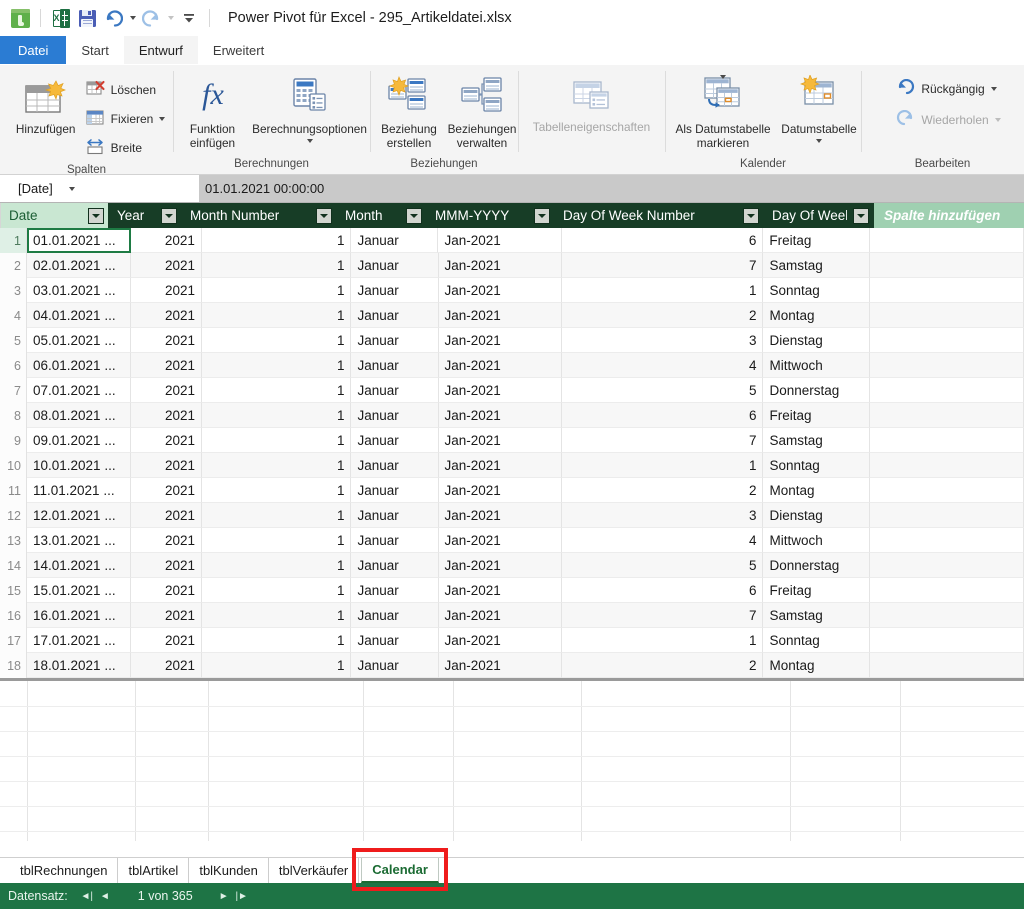  I want to click on tab-datei: Datei, so click(33, 50).